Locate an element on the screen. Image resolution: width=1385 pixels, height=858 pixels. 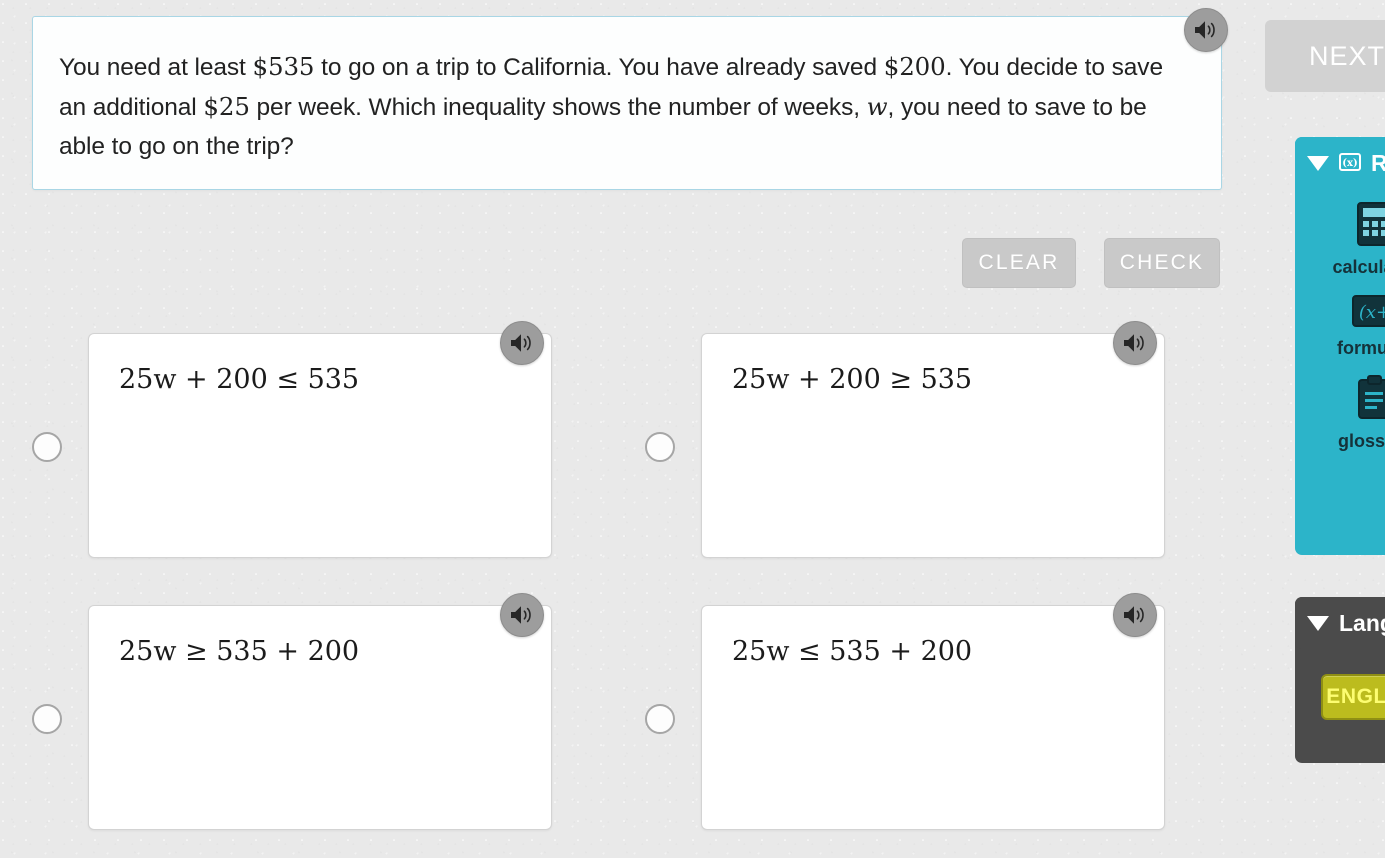
question-amount-saved: $200 is located at coordinates (914, 66).